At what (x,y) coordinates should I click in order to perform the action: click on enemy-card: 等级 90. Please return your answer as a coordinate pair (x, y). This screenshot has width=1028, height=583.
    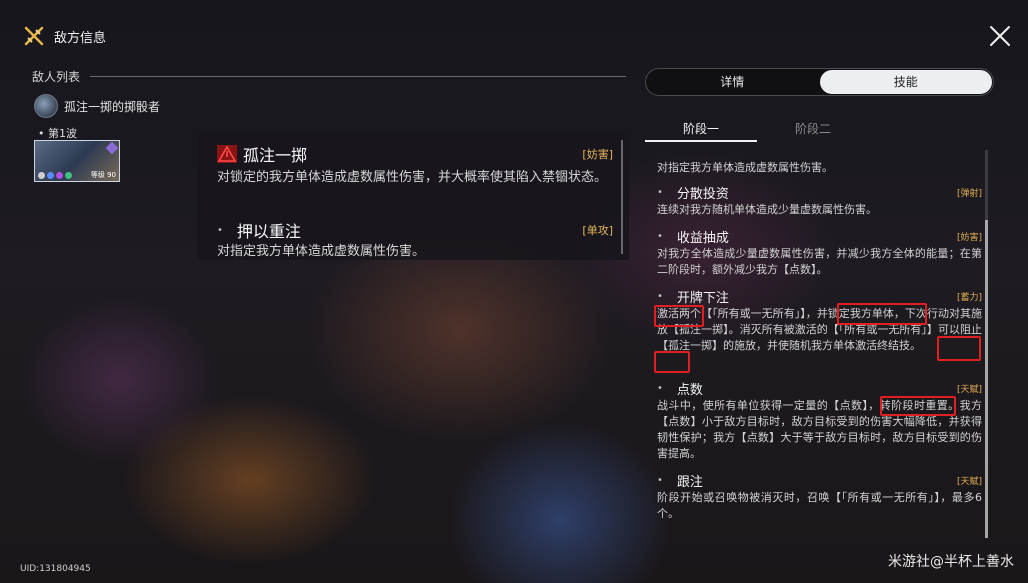
    Looking at the image, I should click on (77, 161).